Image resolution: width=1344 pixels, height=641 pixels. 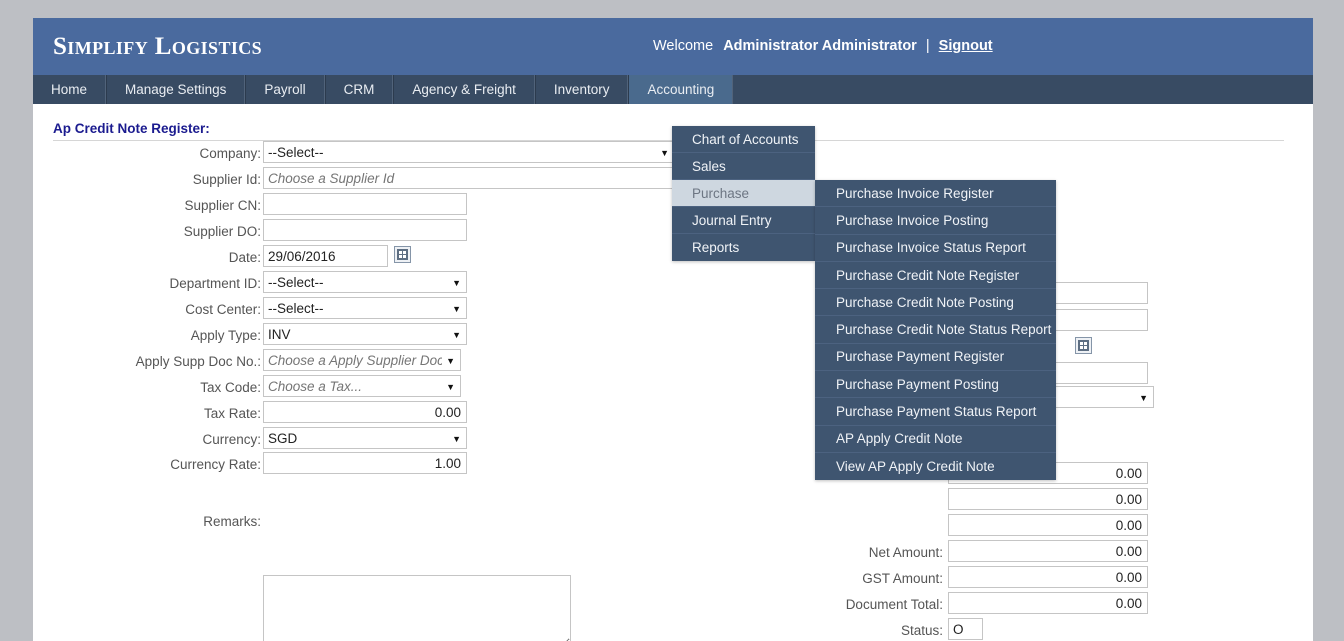 I want to click on nav-item-agency-freight: Agency & Freight, so click(x=464, y=89).